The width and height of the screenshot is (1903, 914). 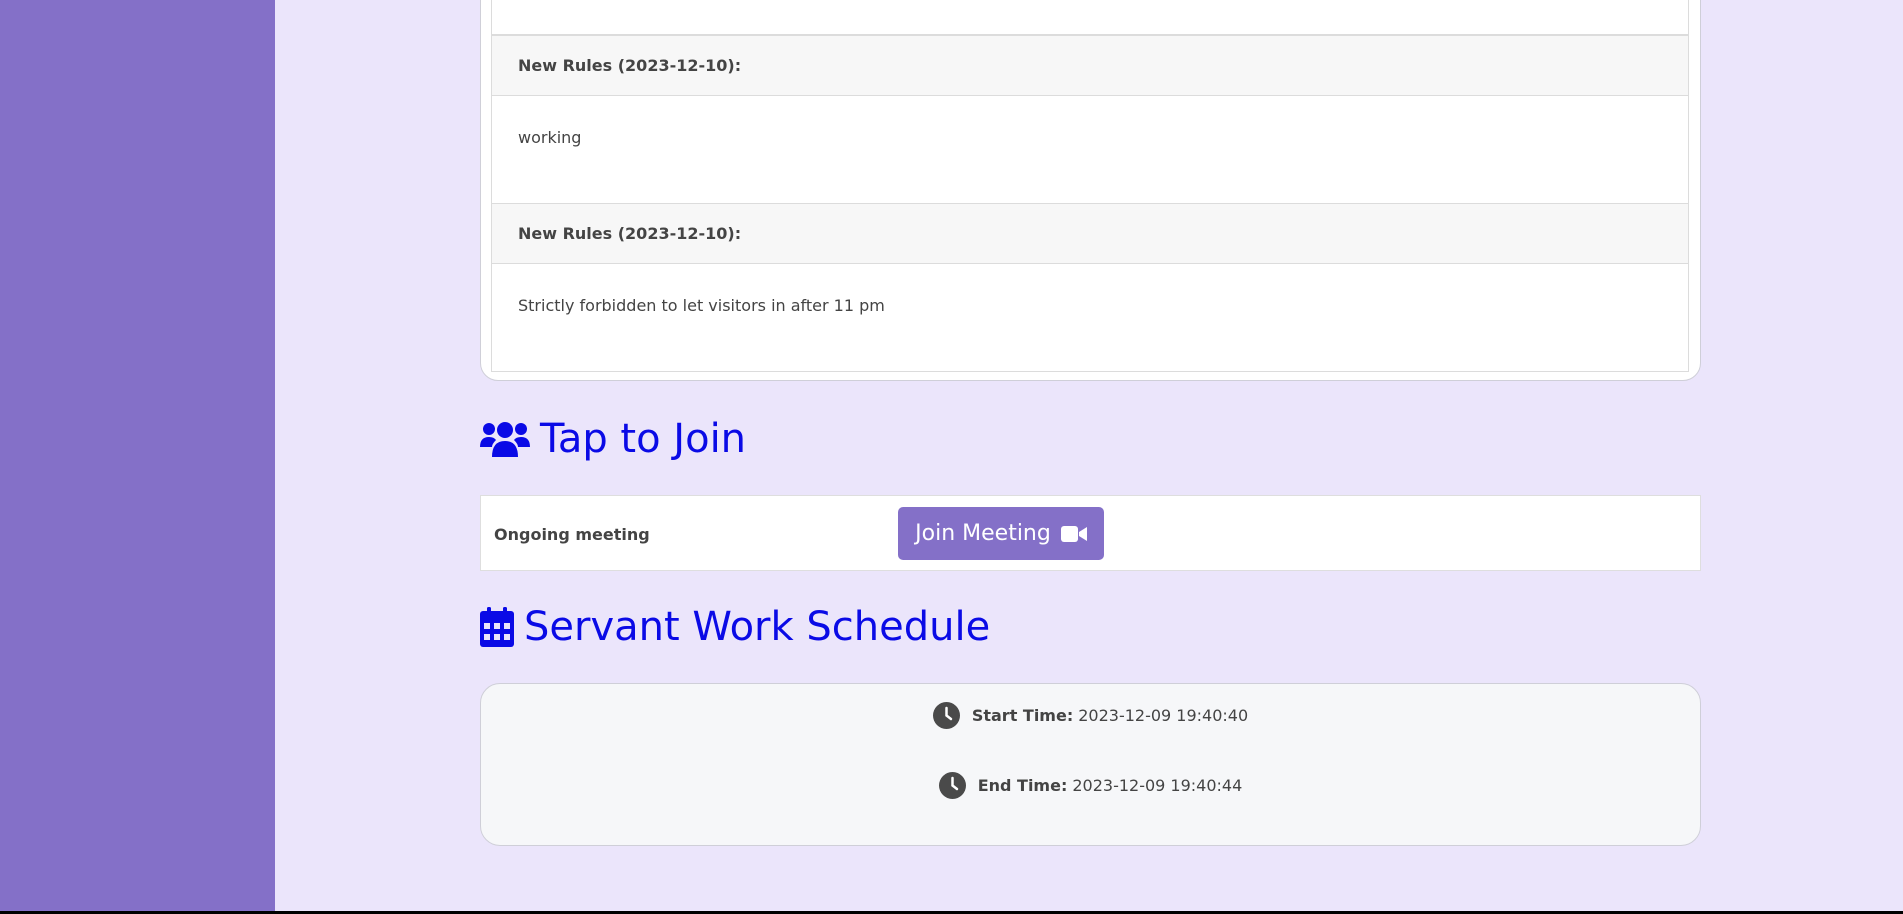 I want to click on calendar-icon, so click(x=497, y=627).